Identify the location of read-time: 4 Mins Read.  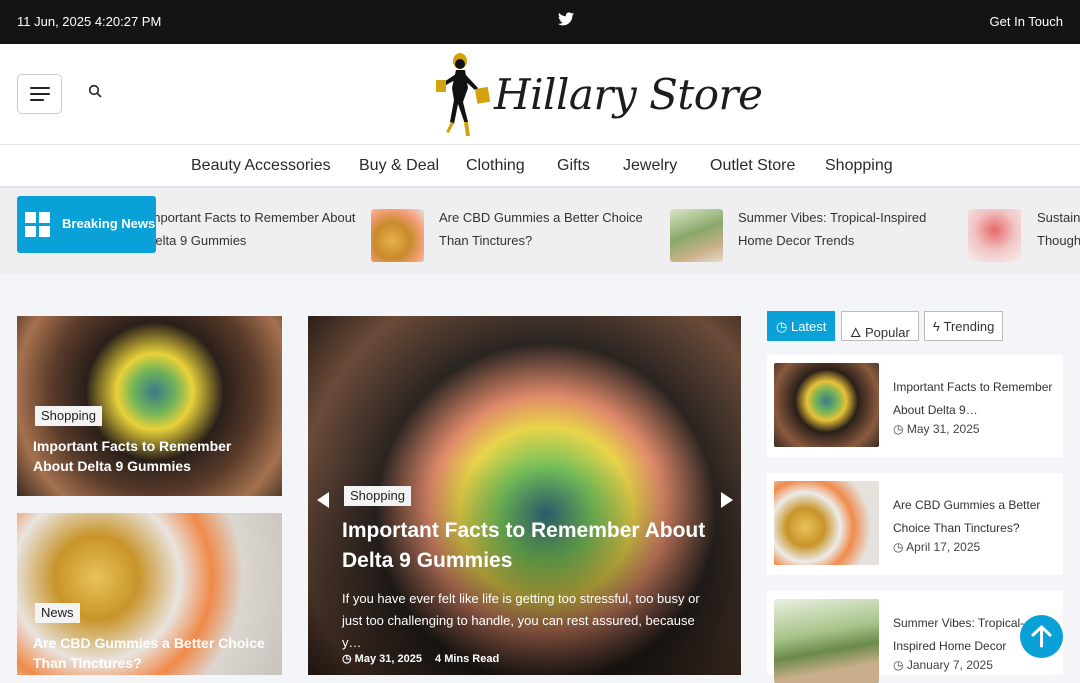
(467, 659).